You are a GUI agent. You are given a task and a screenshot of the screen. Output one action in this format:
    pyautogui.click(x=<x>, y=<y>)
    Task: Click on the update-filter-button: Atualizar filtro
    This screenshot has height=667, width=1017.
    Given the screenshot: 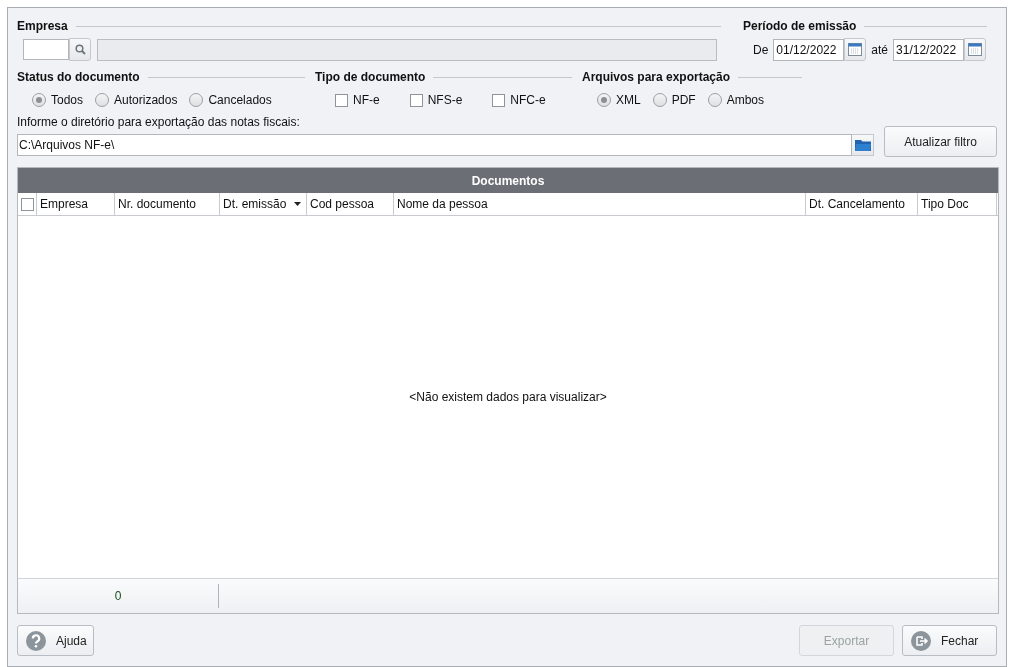 What is the action you would take?
    pyautogui.click(x=940, y=141)
    